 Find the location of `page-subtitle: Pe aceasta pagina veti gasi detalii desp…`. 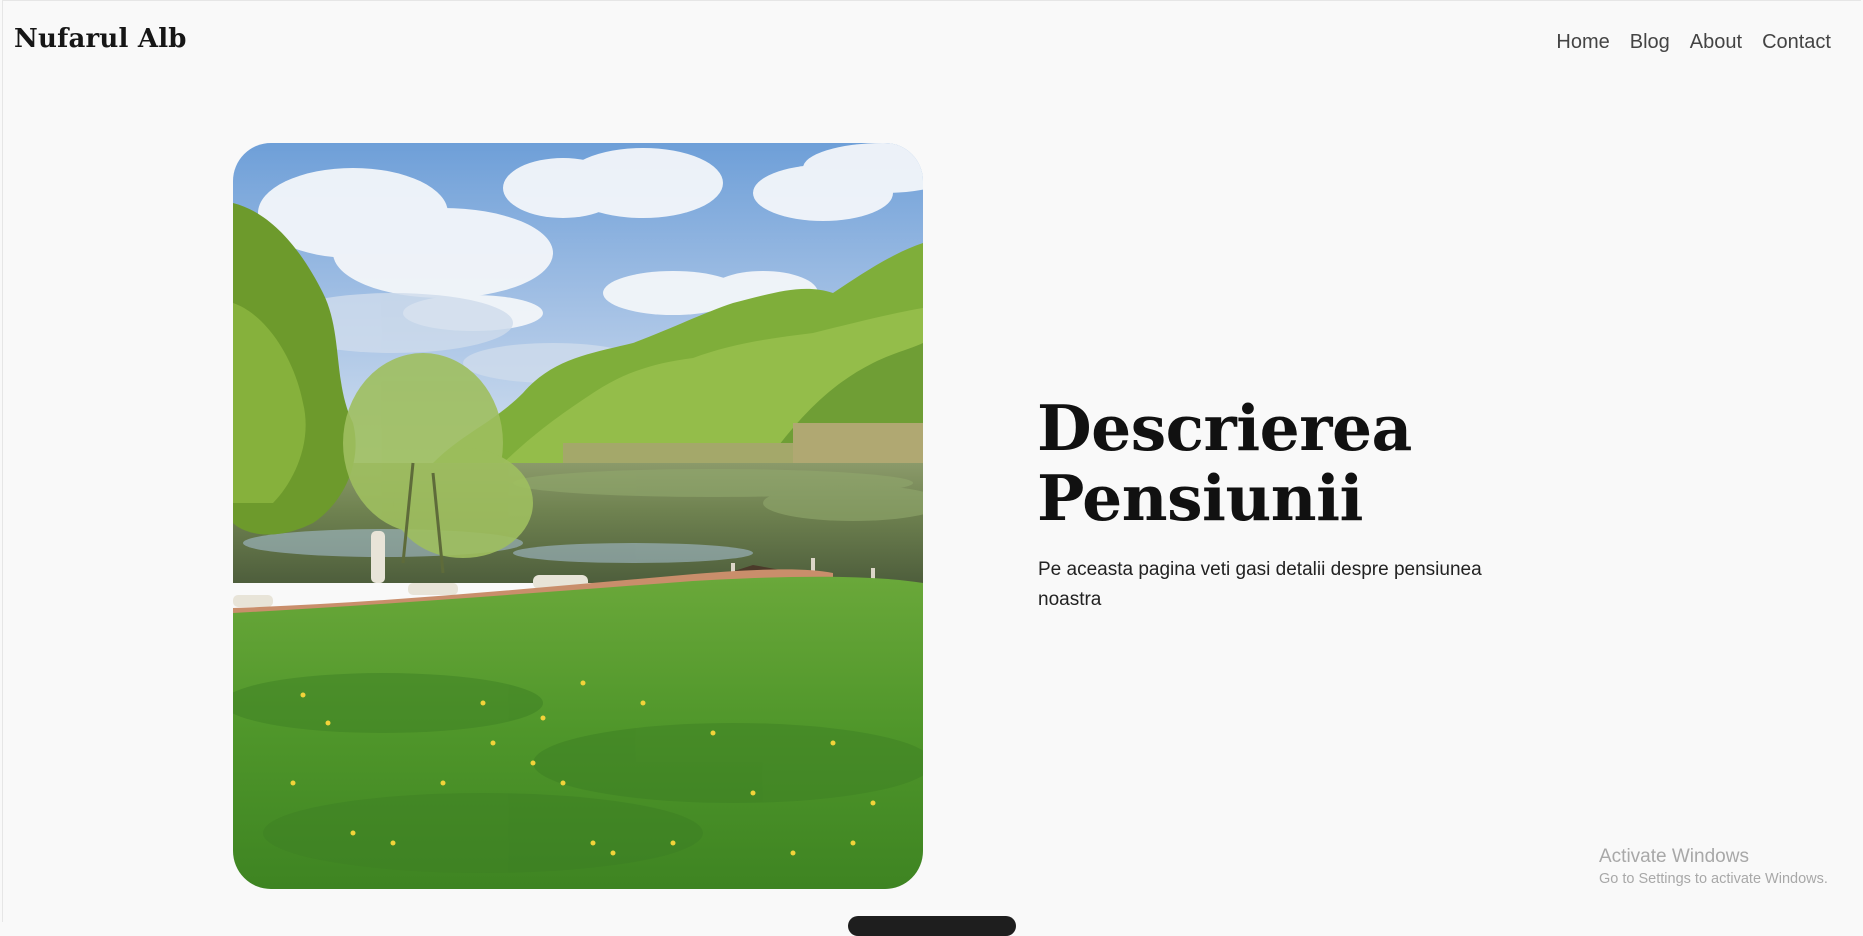

page-subtitle: Pe aceasta pagina veti gasi detalii desp… is located at coordinates (1260, 584).